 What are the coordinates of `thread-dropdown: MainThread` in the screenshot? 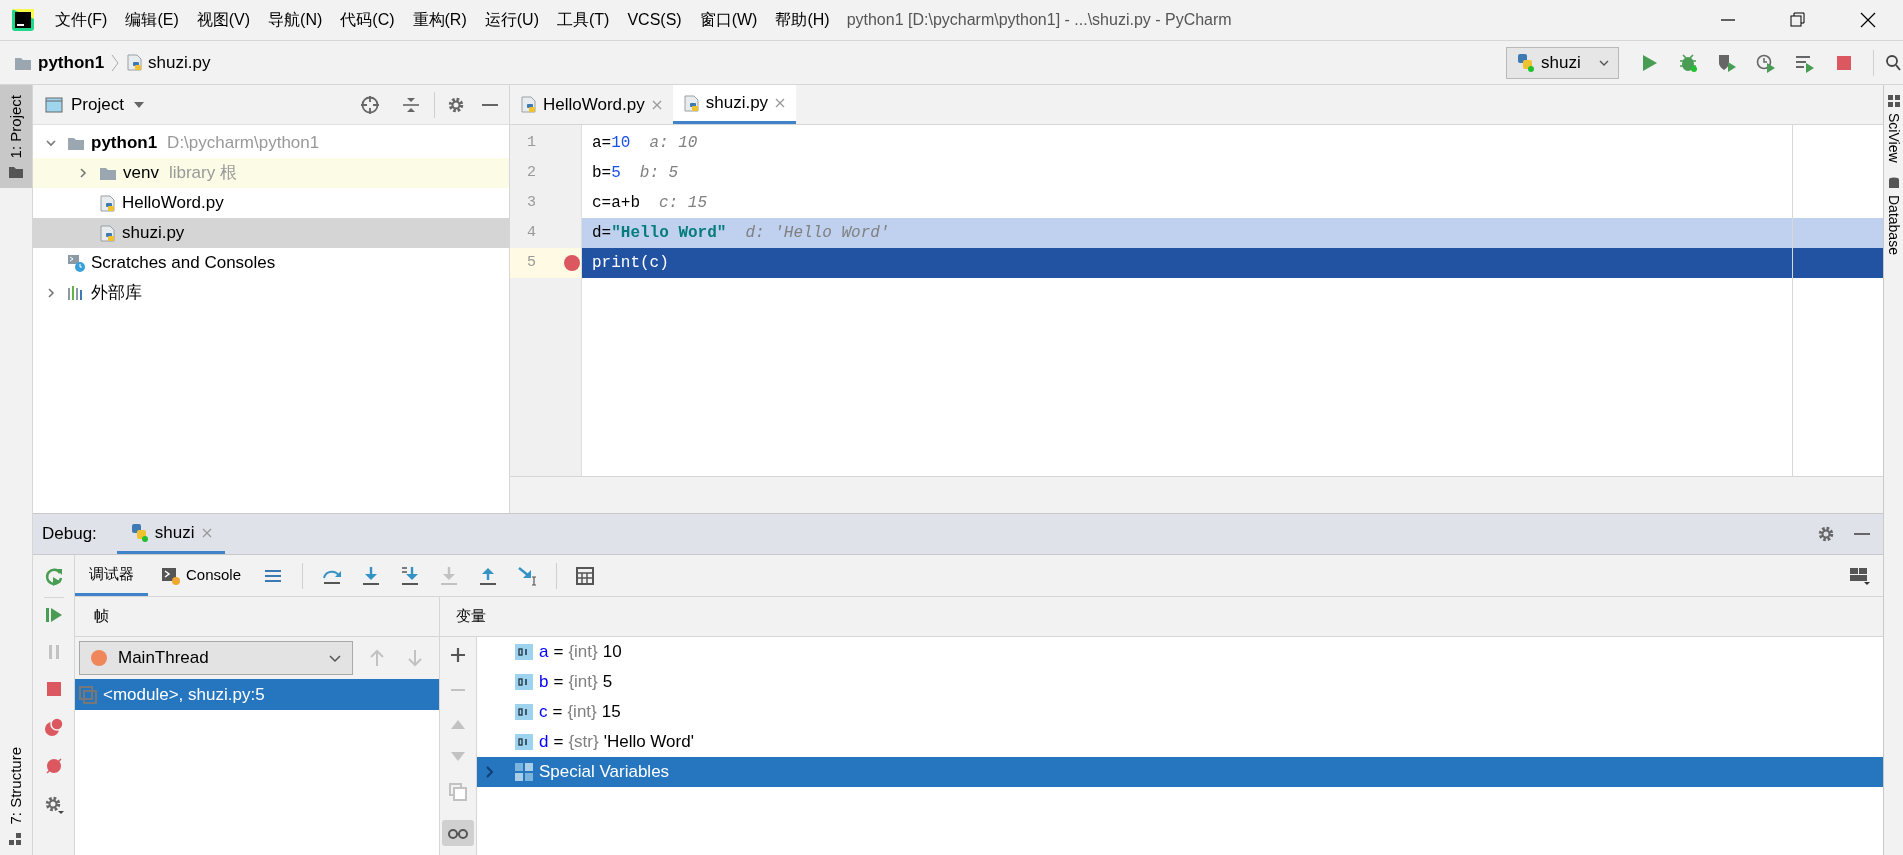 It's located at (216, 658).